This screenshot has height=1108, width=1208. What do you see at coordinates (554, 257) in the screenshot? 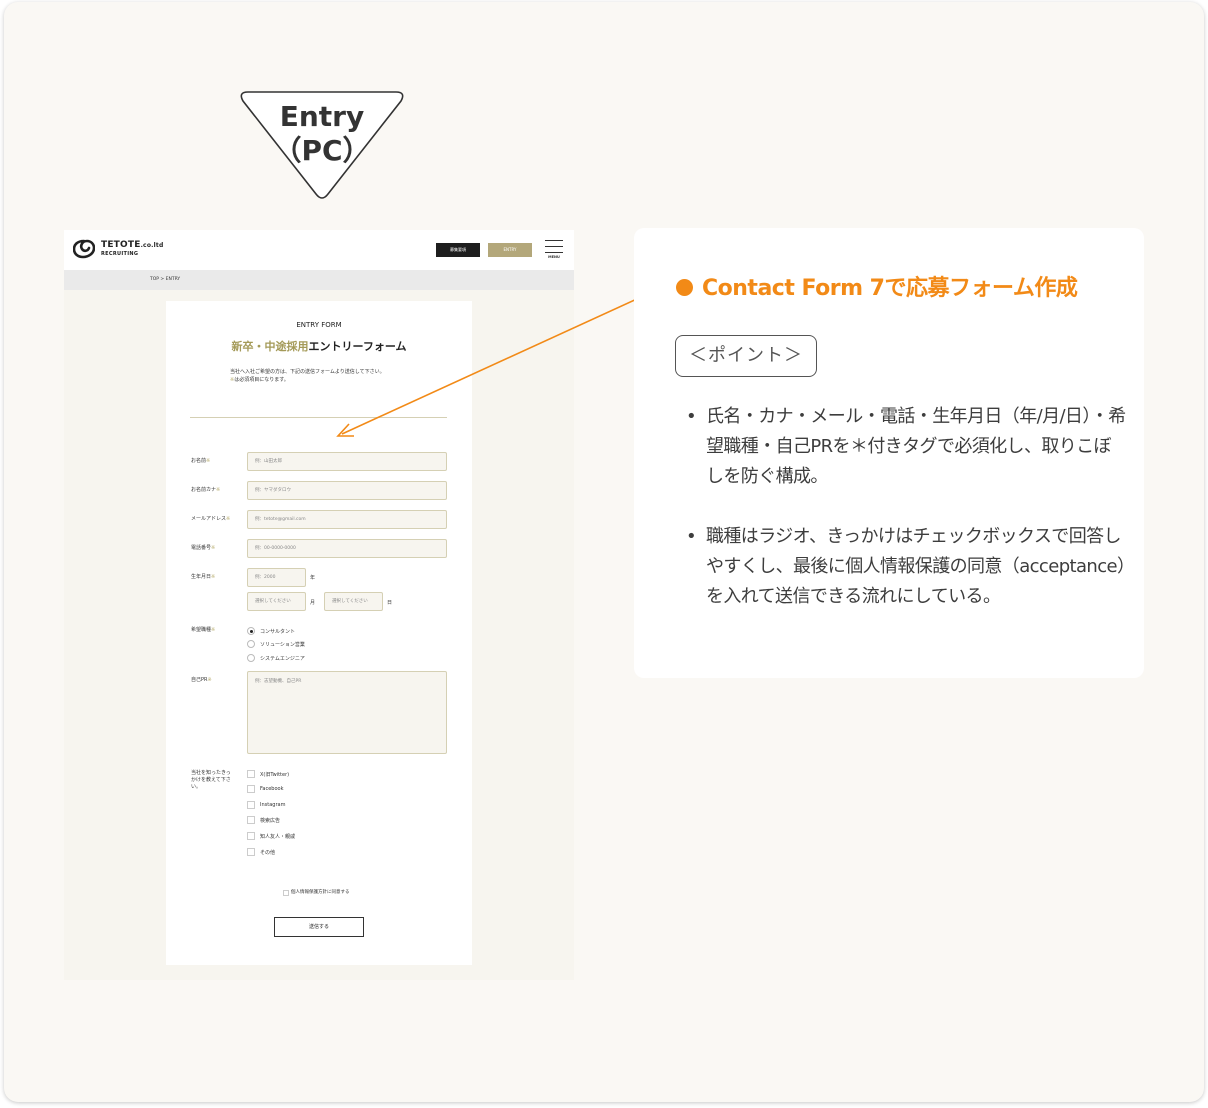
I see `menu-label: MENU` at bounding box center [554, 257].